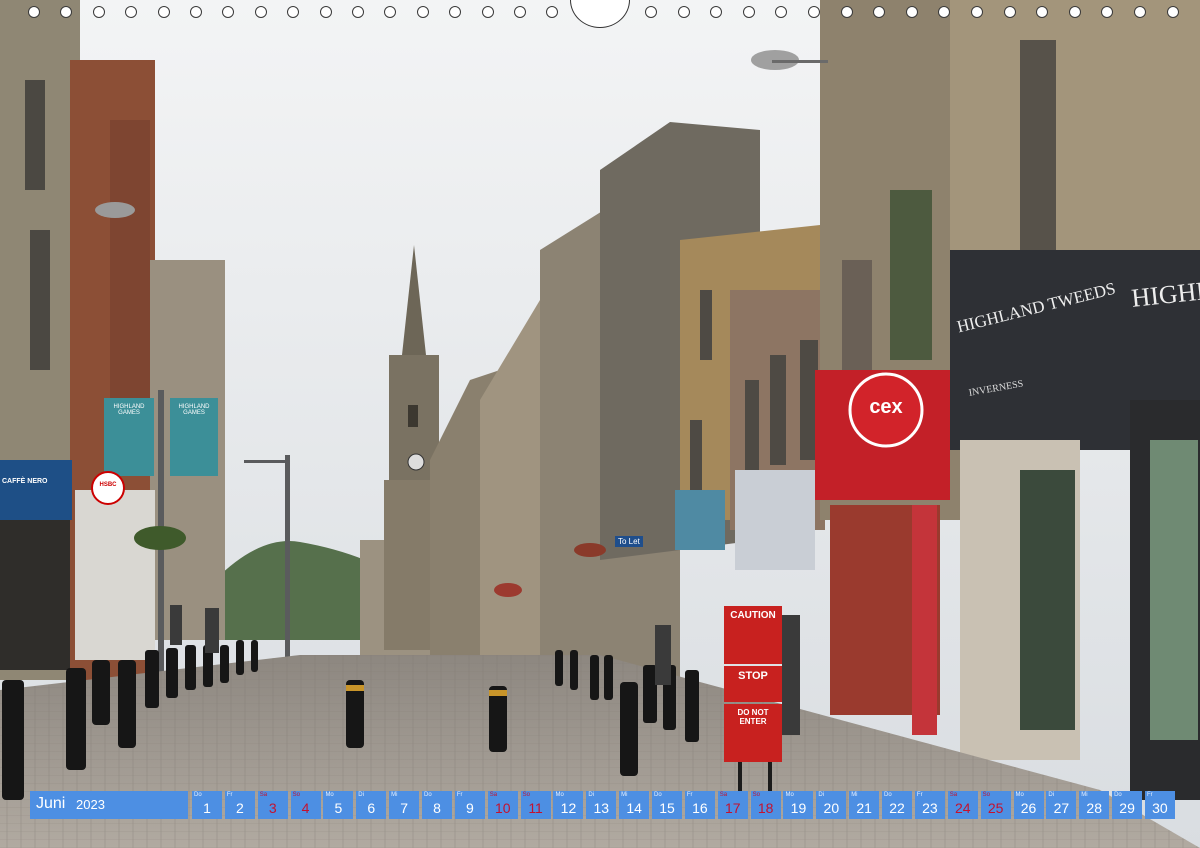 The height and width of the screenshot is (848, 1200). What do you see at coordinates (535, 808) in the screenshot?
I see `day-number: 11` at bounding box center [535, 808].